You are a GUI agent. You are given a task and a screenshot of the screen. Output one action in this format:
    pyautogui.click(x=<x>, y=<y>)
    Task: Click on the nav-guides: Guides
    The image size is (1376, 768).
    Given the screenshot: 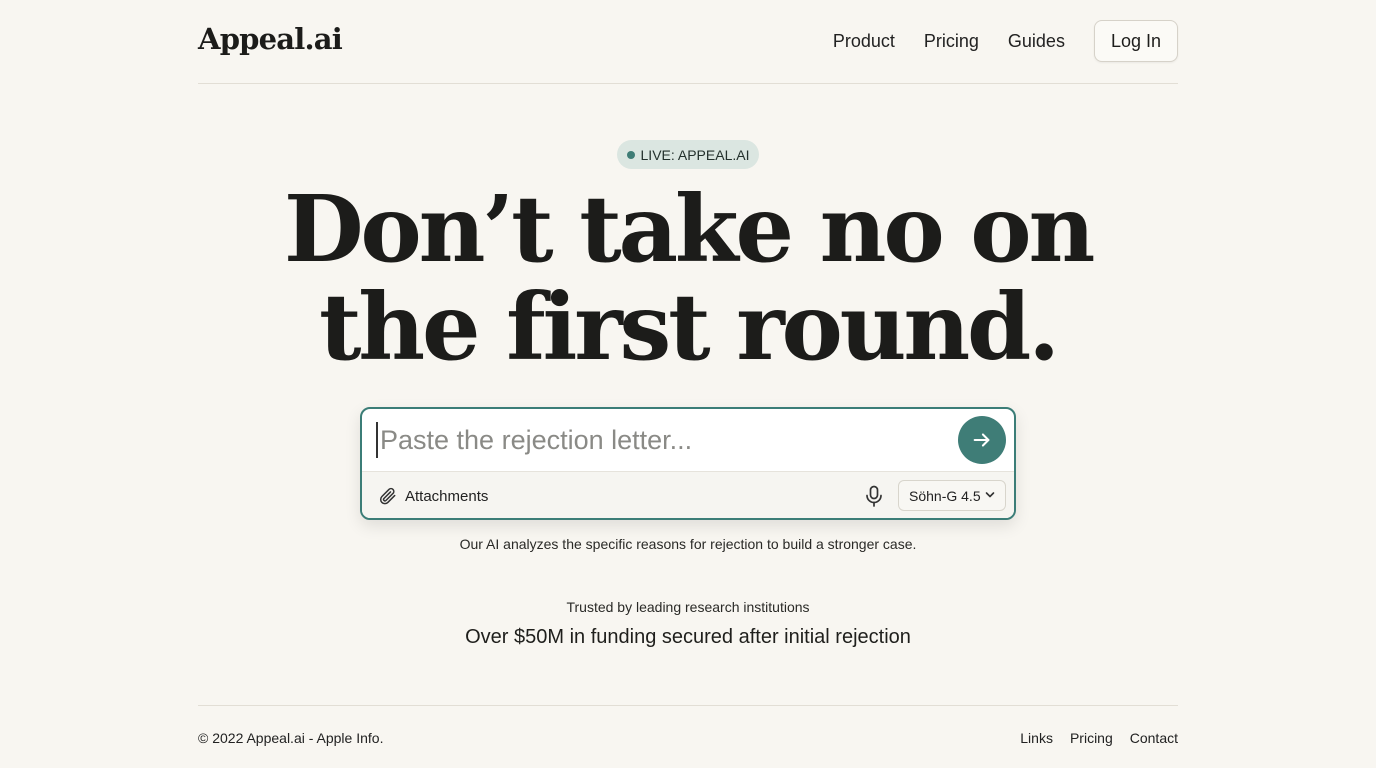 What is the action you would take?
    pyautogui.click(x=1036, y=41)
    